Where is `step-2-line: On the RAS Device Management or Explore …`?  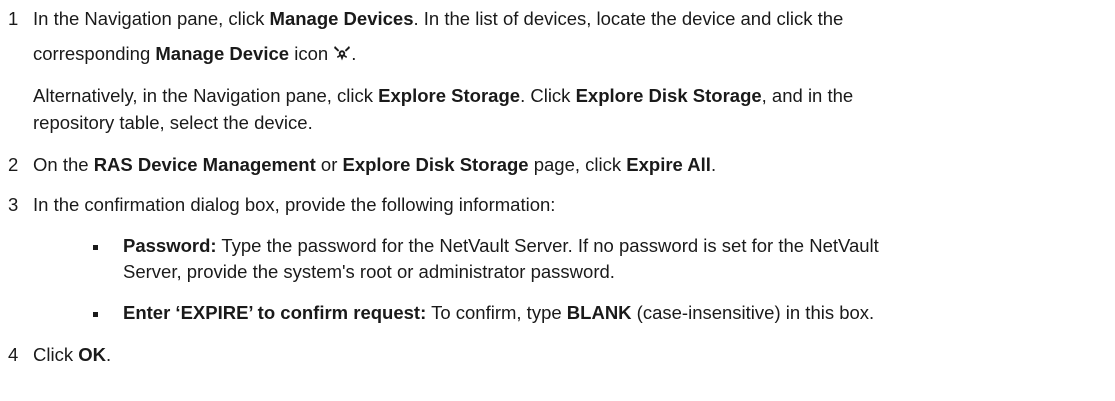 step-2-line: On the RAS Device Management or Explore … is located at coordinates (375, 164).